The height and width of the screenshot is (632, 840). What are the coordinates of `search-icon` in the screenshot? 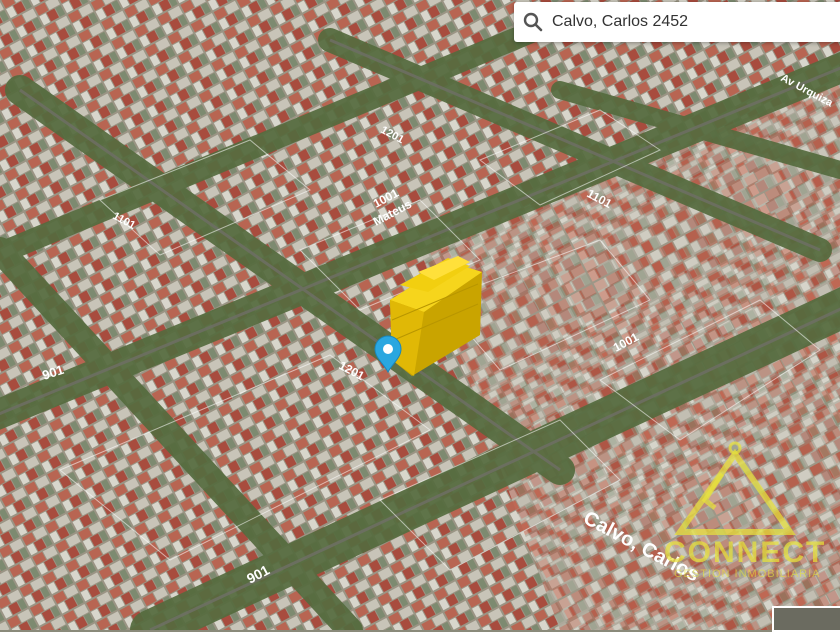 It's located at (533, 22).